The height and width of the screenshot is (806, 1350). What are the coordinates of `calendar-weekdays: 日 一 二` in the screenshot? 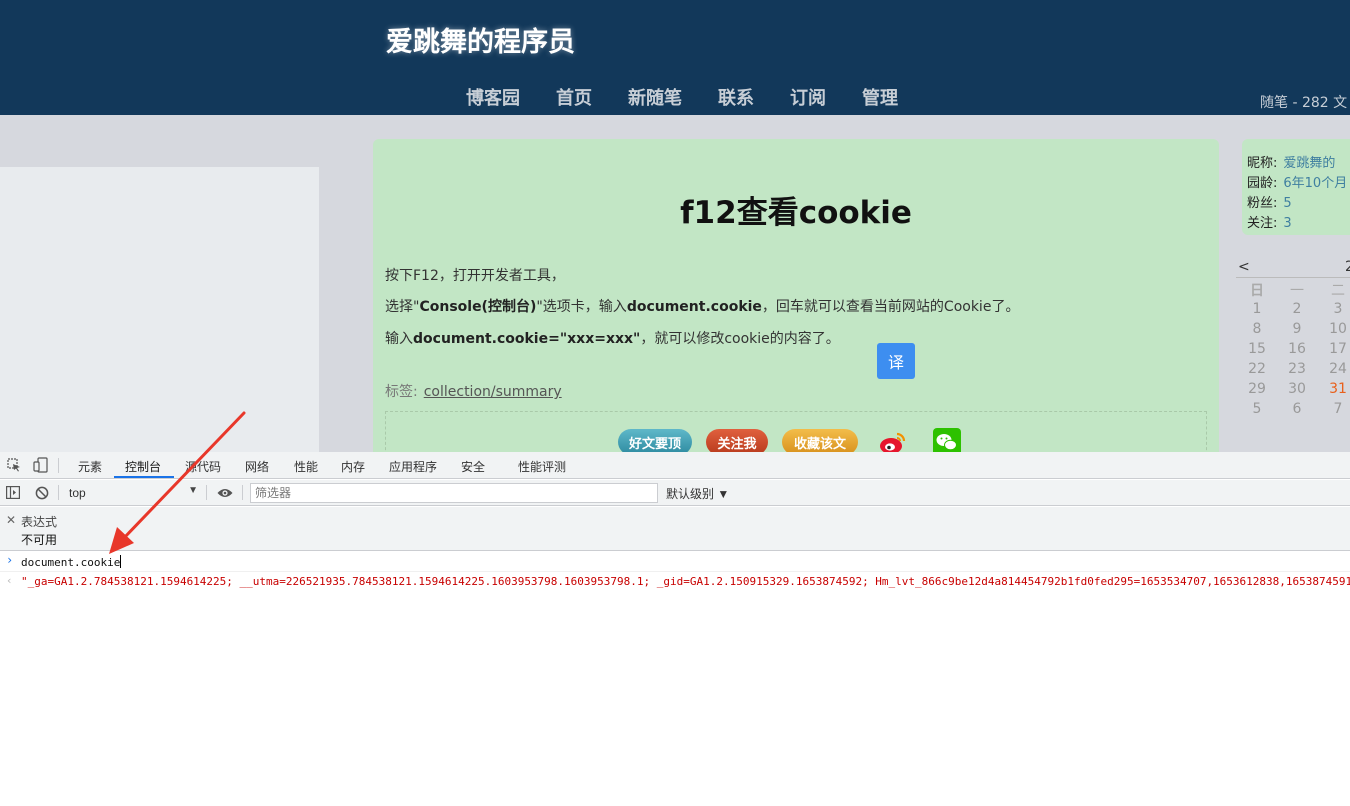 It's located at (1293, 288).